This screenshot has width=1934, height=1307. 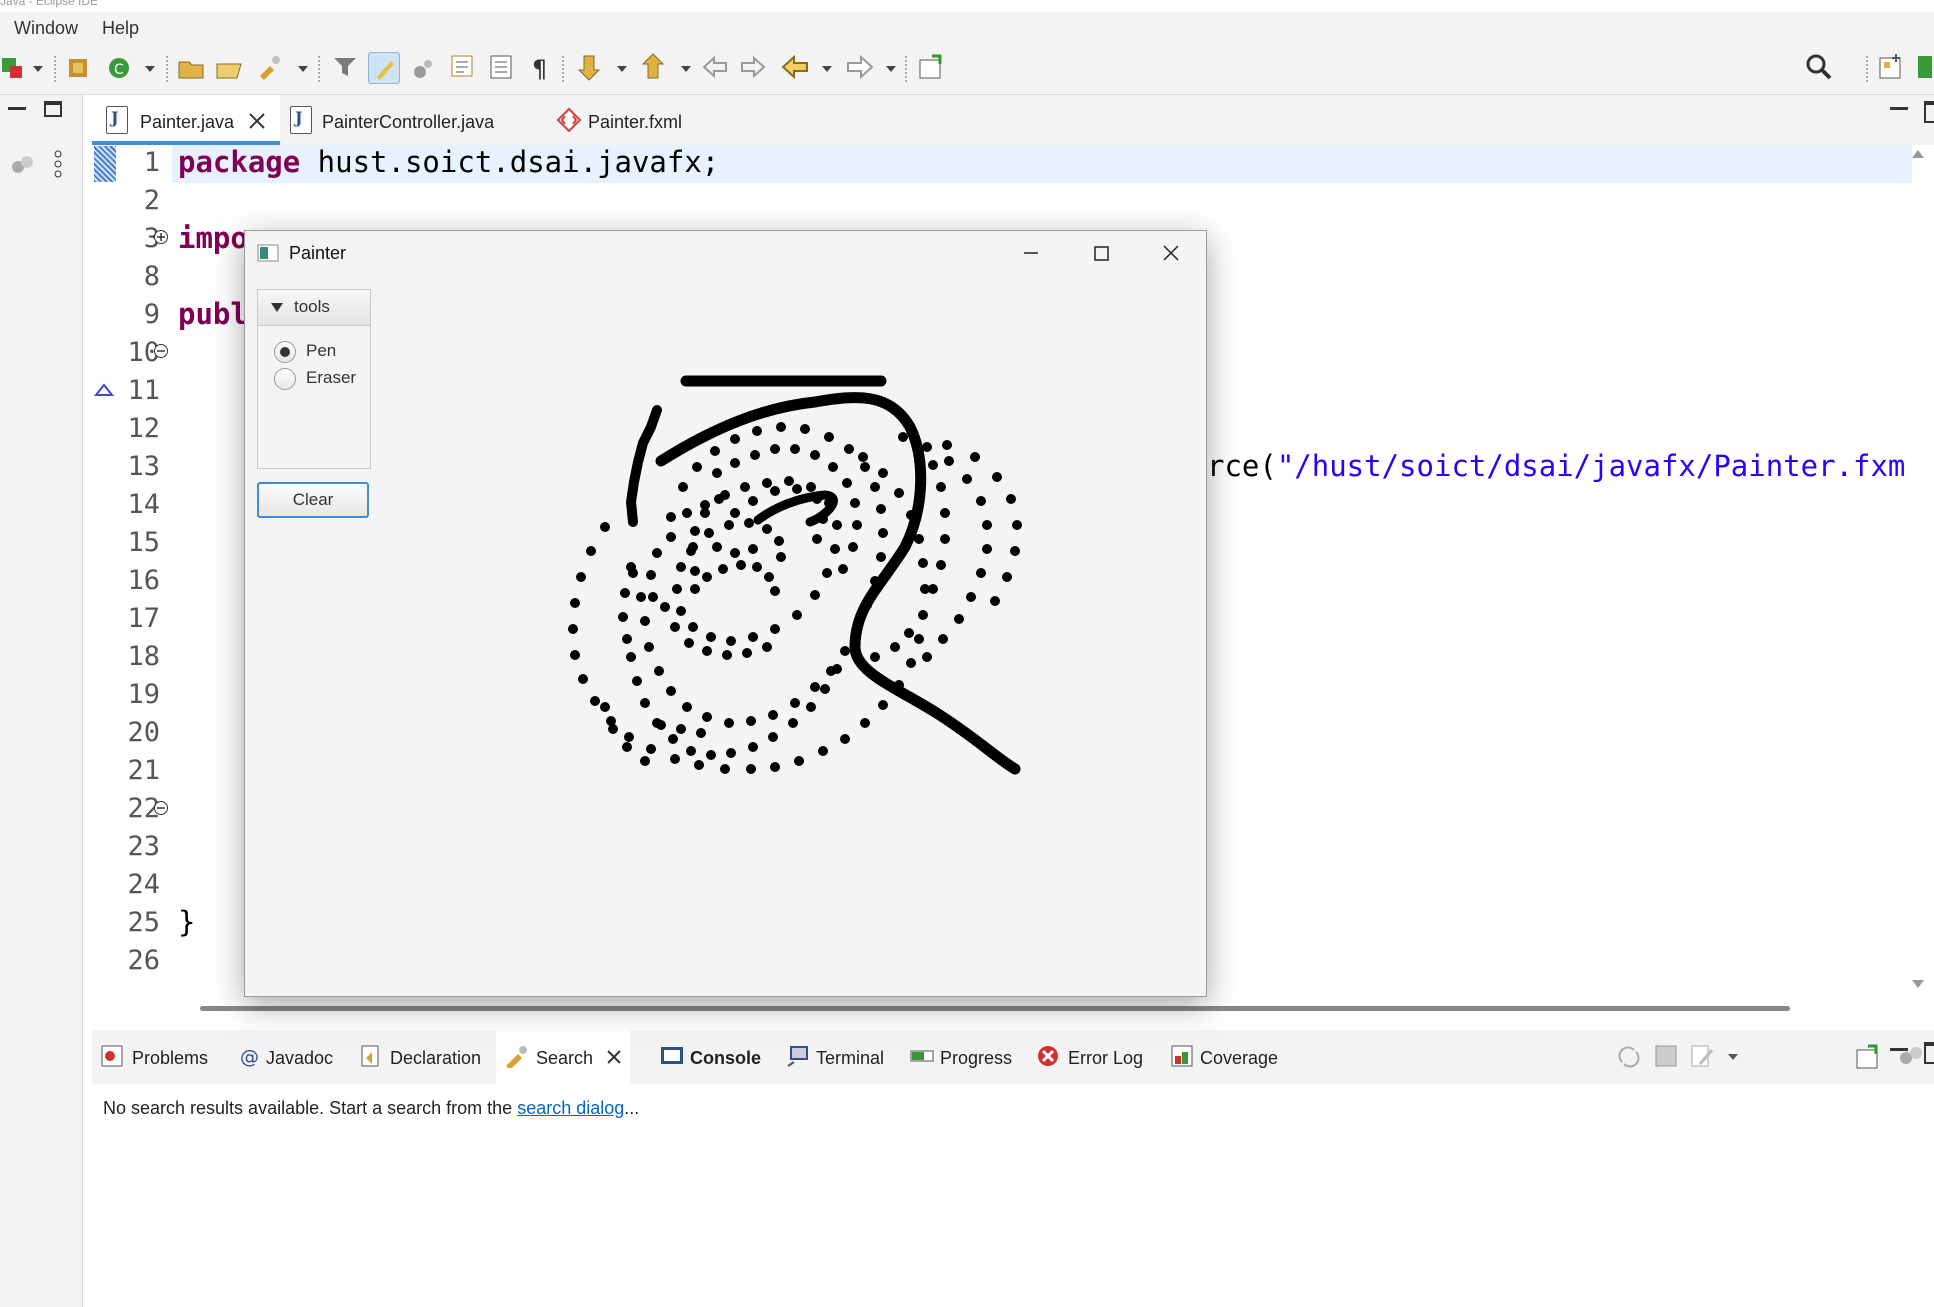 I want to click on pen-radio, so click(x=285, y=352).